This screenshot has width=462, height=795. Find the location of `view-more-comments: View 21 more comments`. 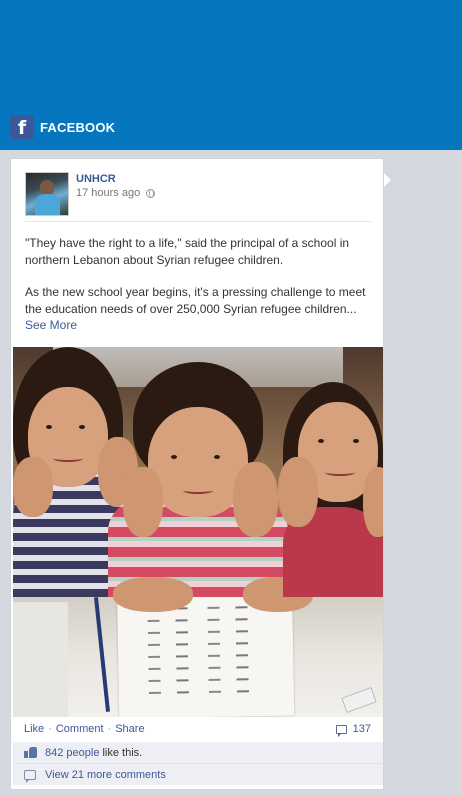

view-more-comments: View 21 more comments is located at coordinates (198, 774).